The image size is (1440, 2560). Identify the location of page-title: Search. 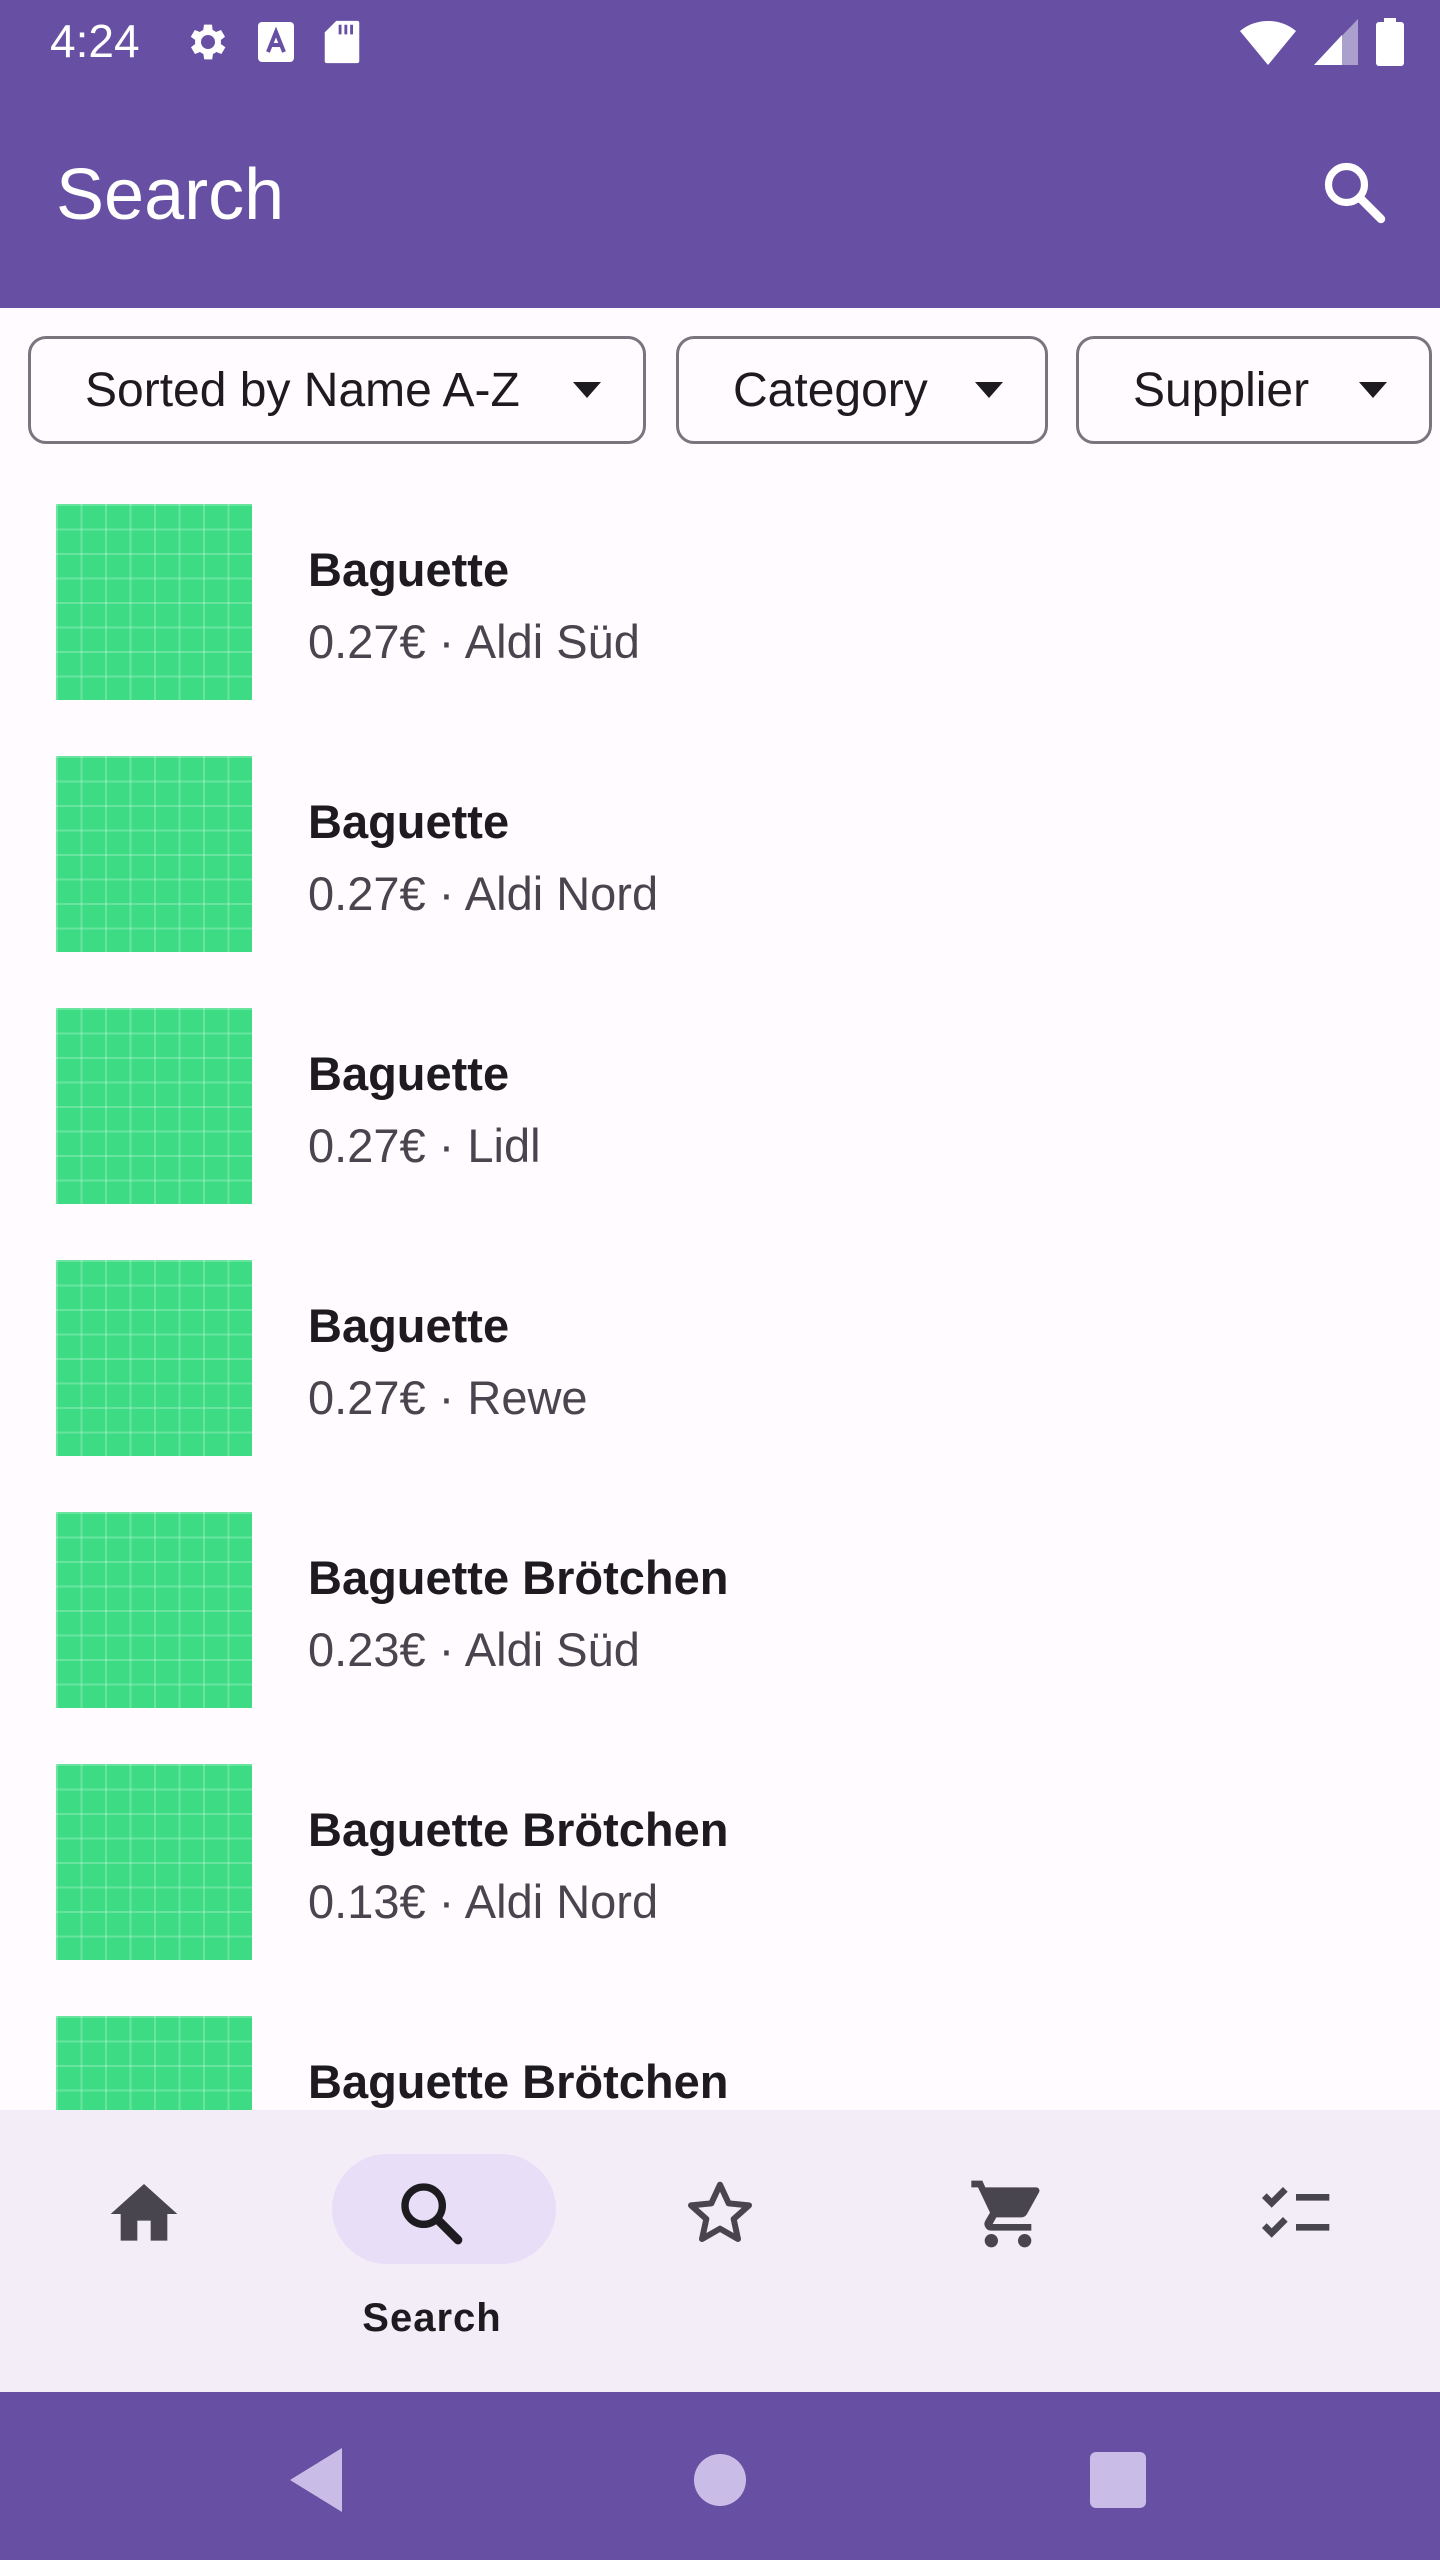
(170, 195).